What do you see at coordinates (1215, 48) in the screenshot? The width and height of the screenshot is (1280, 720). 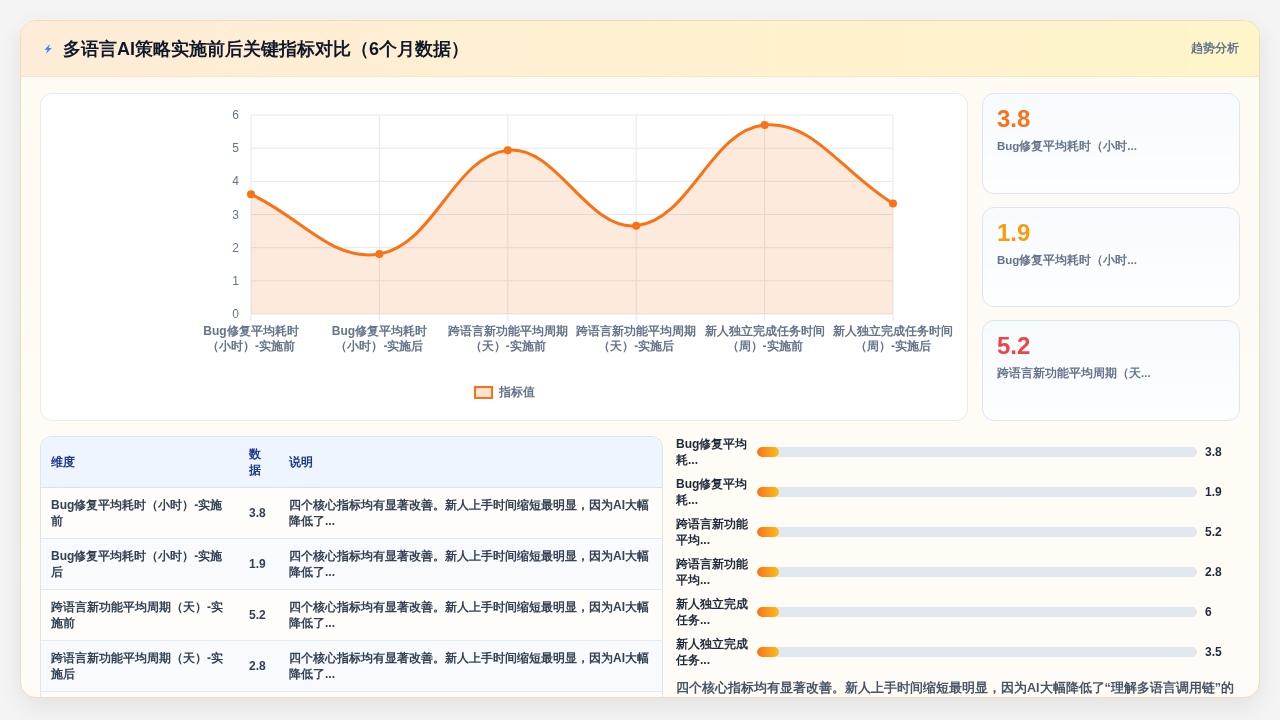 I see `header-tag: 趋势分析` at bounding box center [1215, 48].